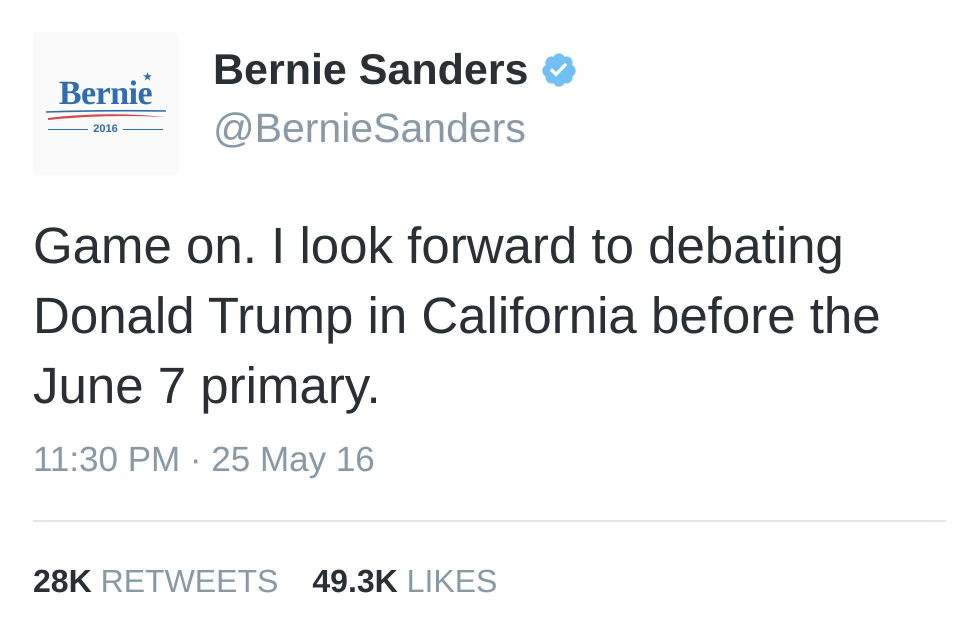 The width and height of the screenshot is (980, 643). What do you see at coordinates (147, 76) in the screenshot?
I see `star-icon` at bounding box center [147, 76].